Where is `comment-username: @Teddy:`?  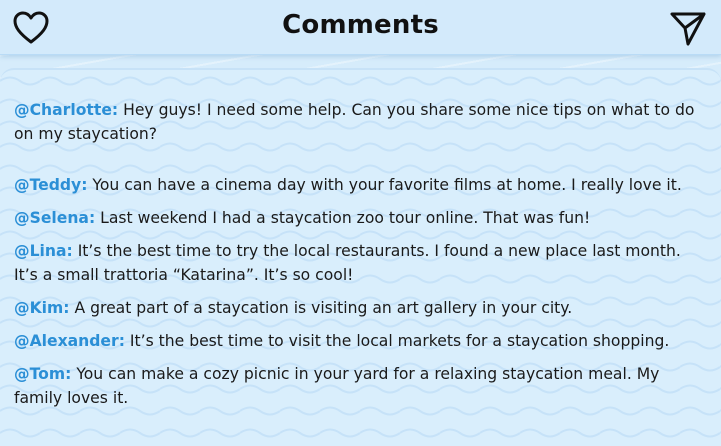 comment-username: @Teddy: is located at coordinates (50, 185).